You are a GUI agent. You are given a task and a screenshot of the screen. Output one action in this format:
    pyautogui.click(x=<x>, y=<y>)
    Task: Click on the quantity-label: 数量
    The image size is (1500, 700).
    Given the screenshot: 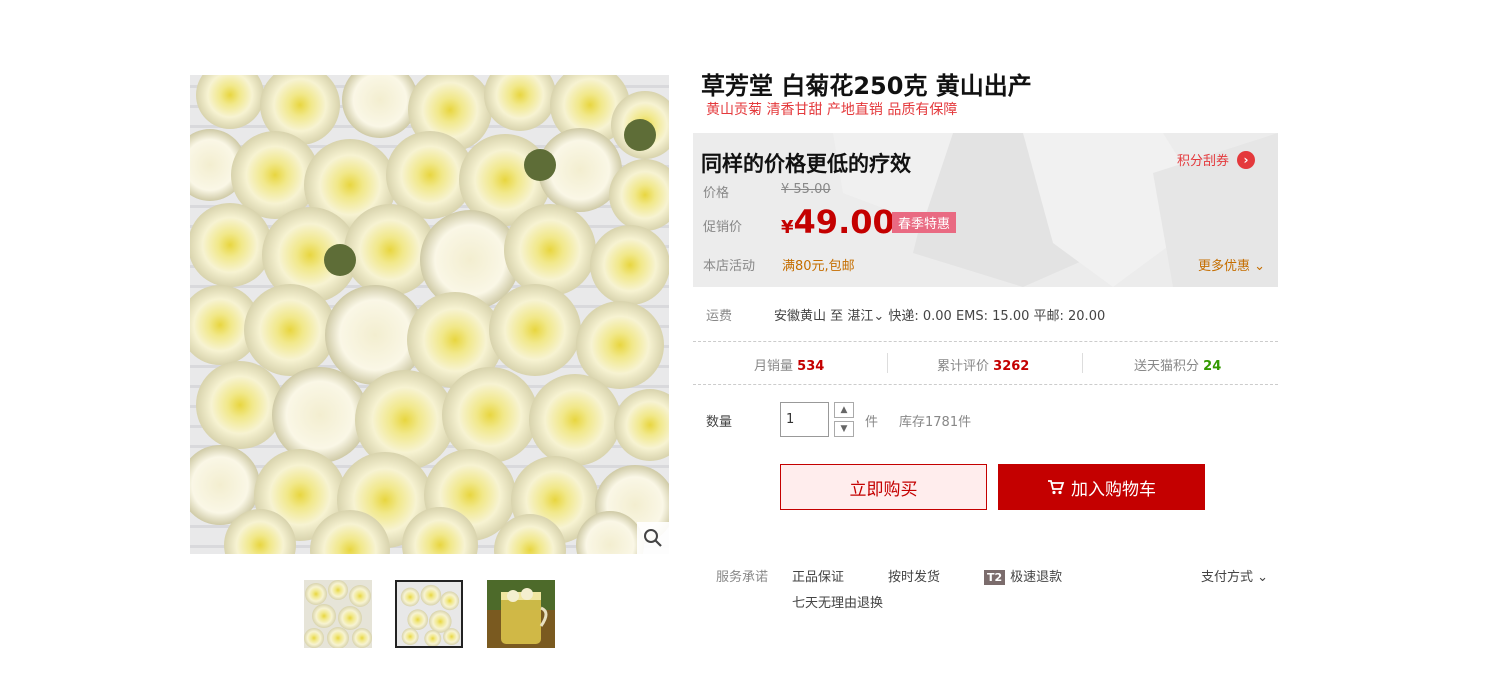 What is the action you would take?
    pyautogui.click(x=719, y=422)
    